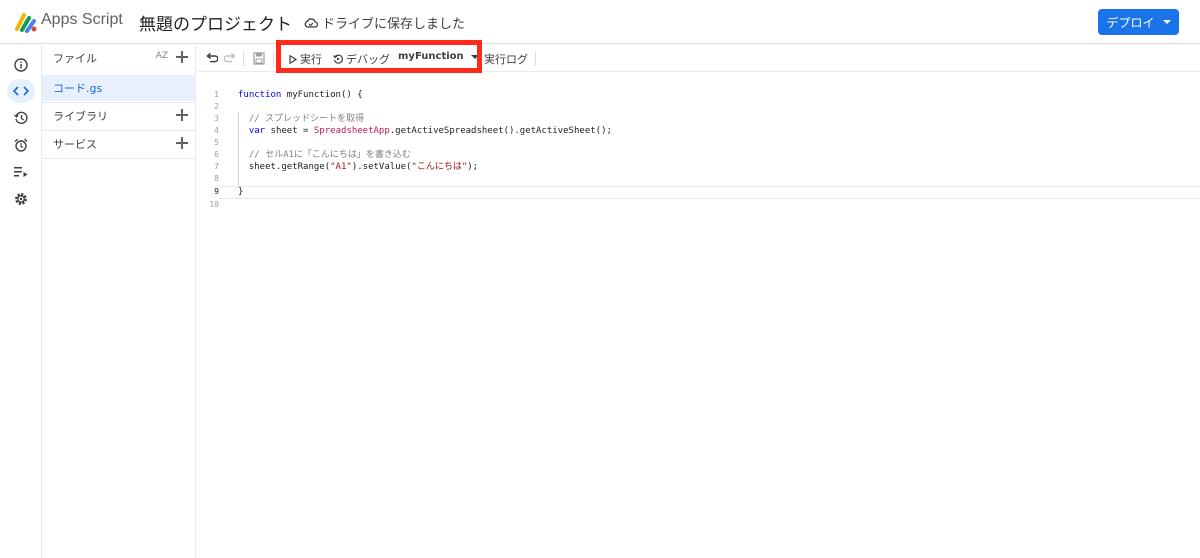 Image resolution: width=1200 pixels, height=558 pixels. Describe the element at coordinates (1130, 22) in the screenshot. I see `deploy-label: デプロイ` at that location.